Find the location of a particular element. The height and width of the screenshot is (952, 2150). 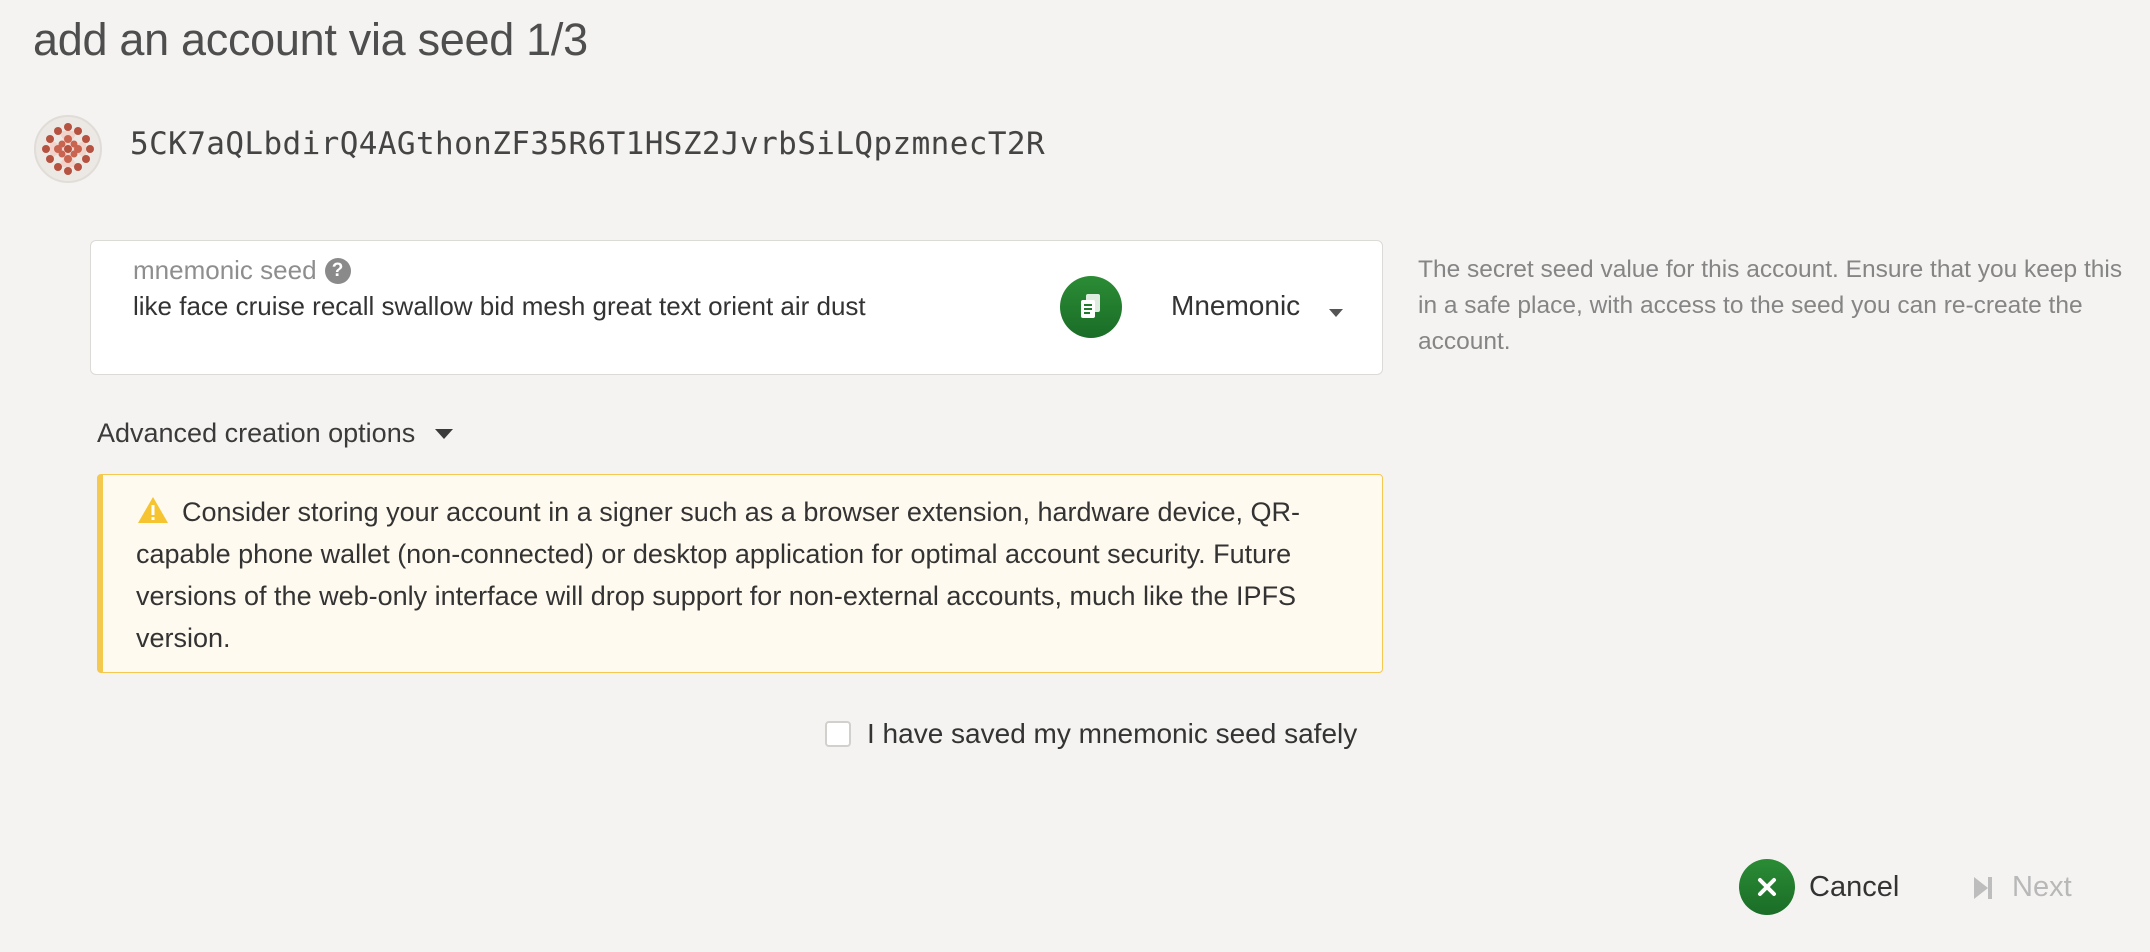

advanced-options-label: Advanced creation options is located at coordinates (256, 433).